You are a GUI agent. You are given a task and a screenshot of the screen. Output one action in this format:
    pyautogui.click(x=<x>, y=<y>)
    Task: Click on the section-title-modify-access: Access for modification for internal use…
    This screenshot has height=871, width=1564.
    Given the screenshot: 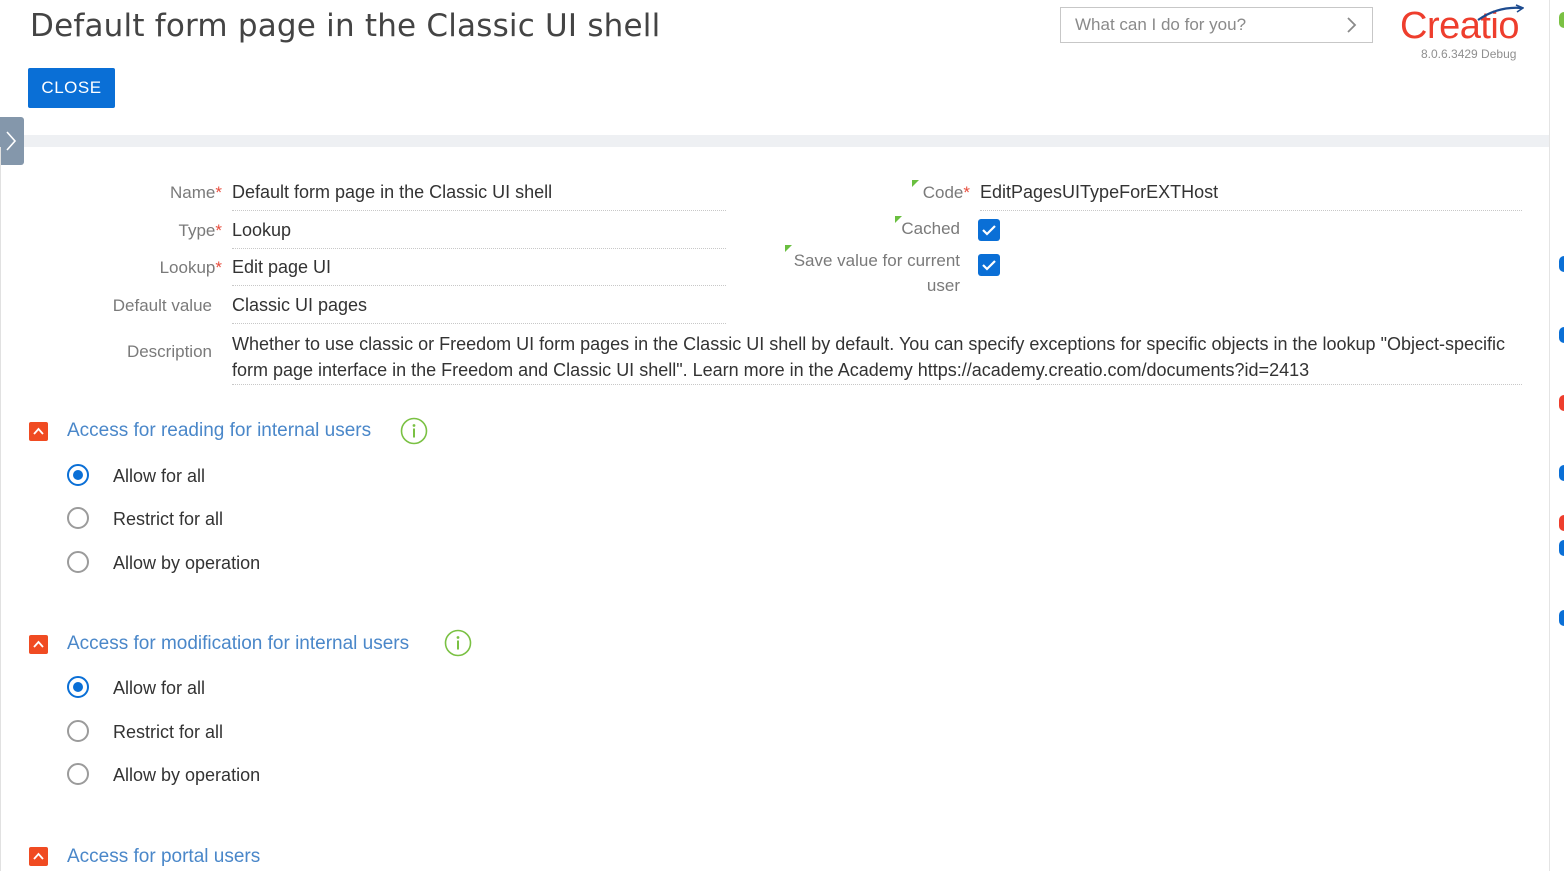 What is the action you would take?
    pyautogui.click(x=238, y=644)
    